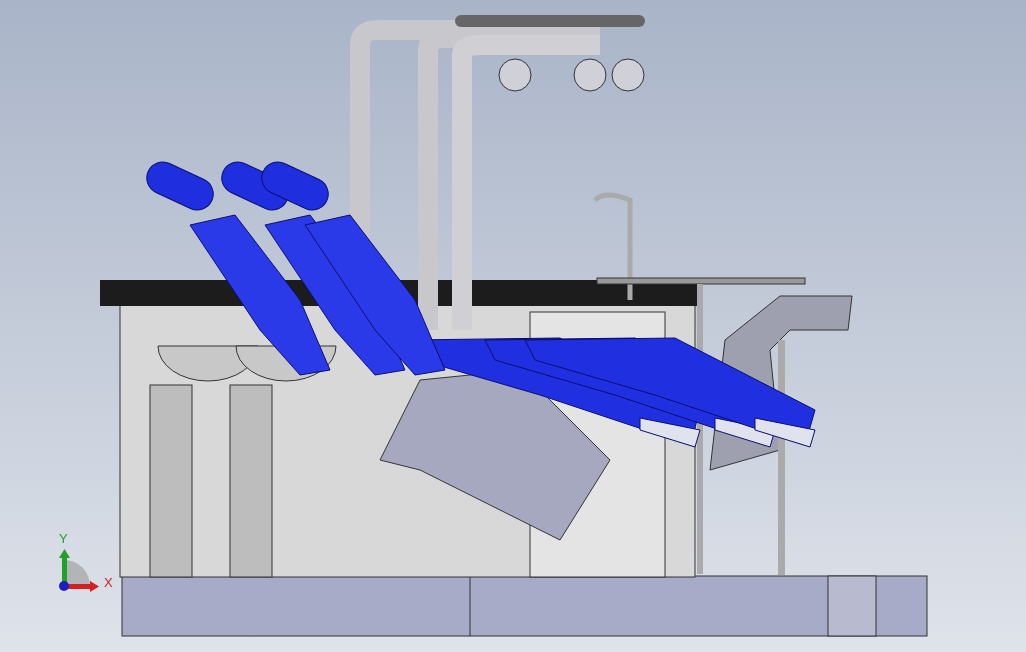 This screenshot has height=652, width=1026. What do you see at coordinates (63, 538) in the screenshot?
I see `axis-label: Y` at bounding box center [63, 538].